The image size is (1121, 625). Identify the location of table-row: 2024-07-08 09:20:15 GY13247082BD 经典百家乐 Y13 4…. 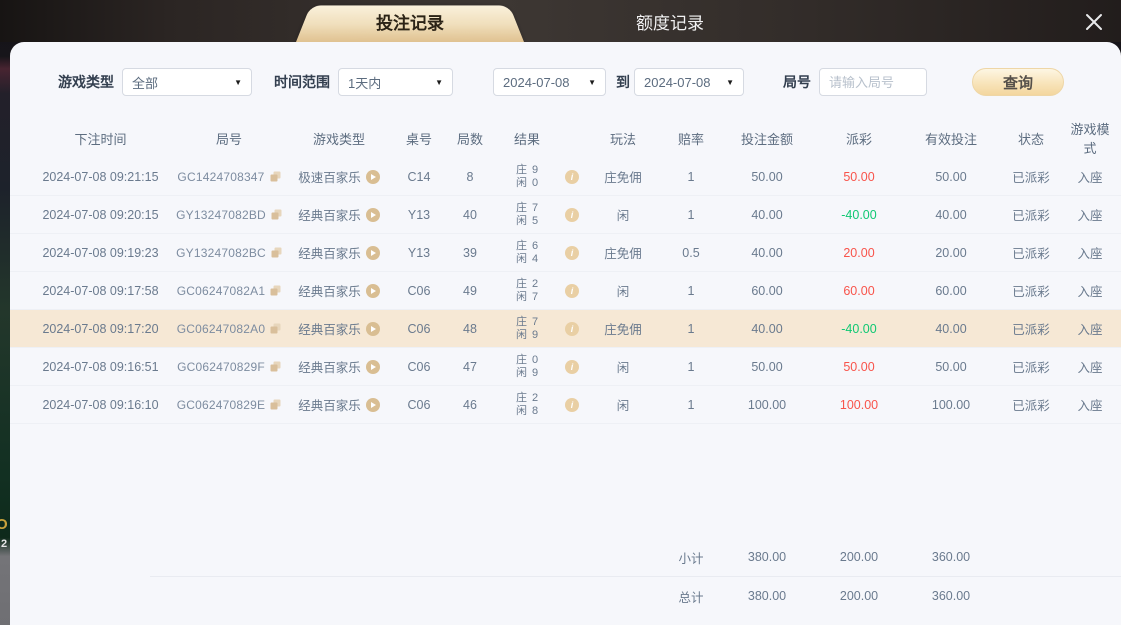
(565, 215).